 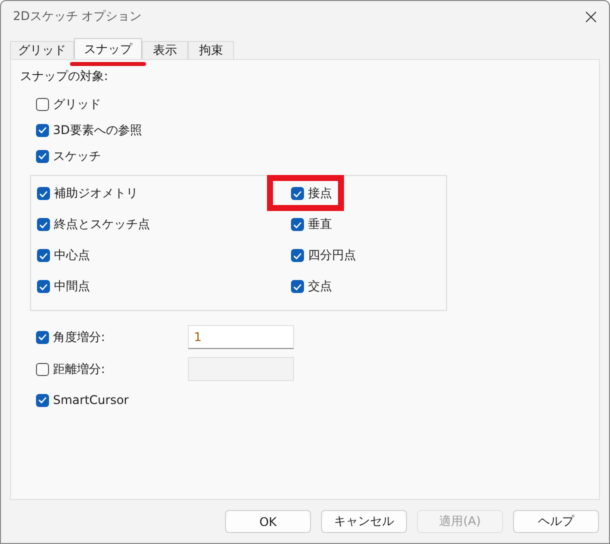 I want to click on window-title: 2Dスケッチ オプション, so click(x=77, y=16).